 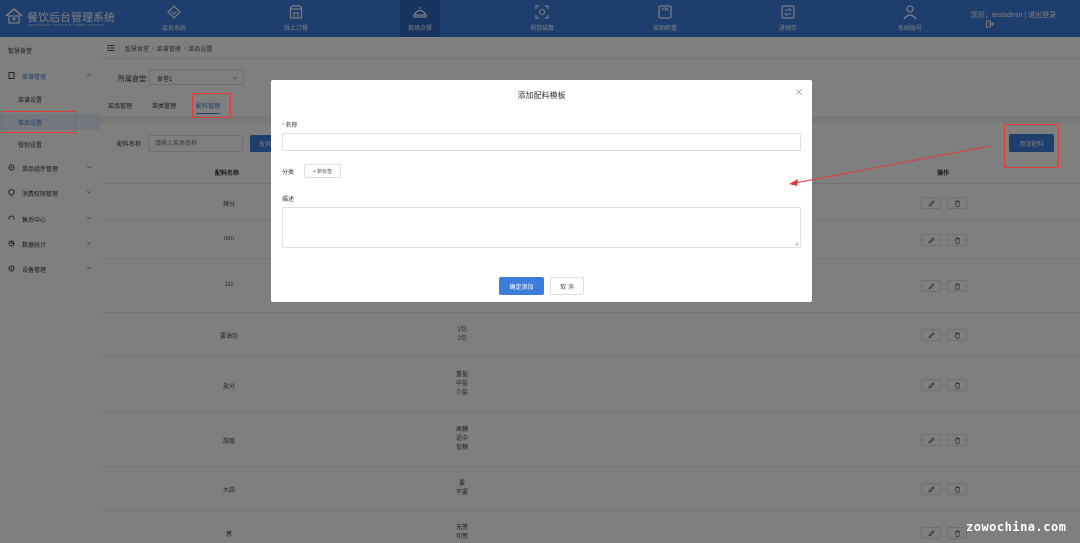 What do you see at coordinates (541, 95) in the screenshot?
I see `dialog-title: 添加配料模板` at bounding box center [541, 95].